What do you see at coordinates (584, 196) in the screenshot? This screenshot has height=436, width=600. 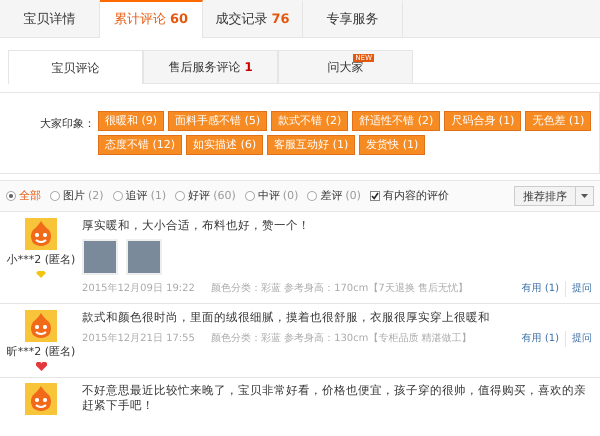 I see `caret-icon` at bounding box center [584, 196].